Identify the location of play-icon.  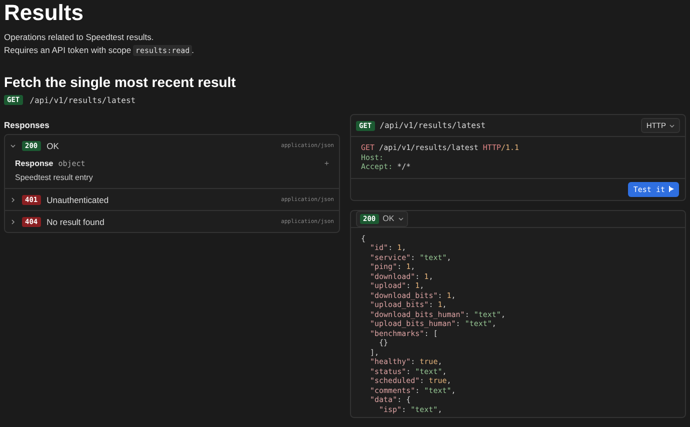
(671, 189).